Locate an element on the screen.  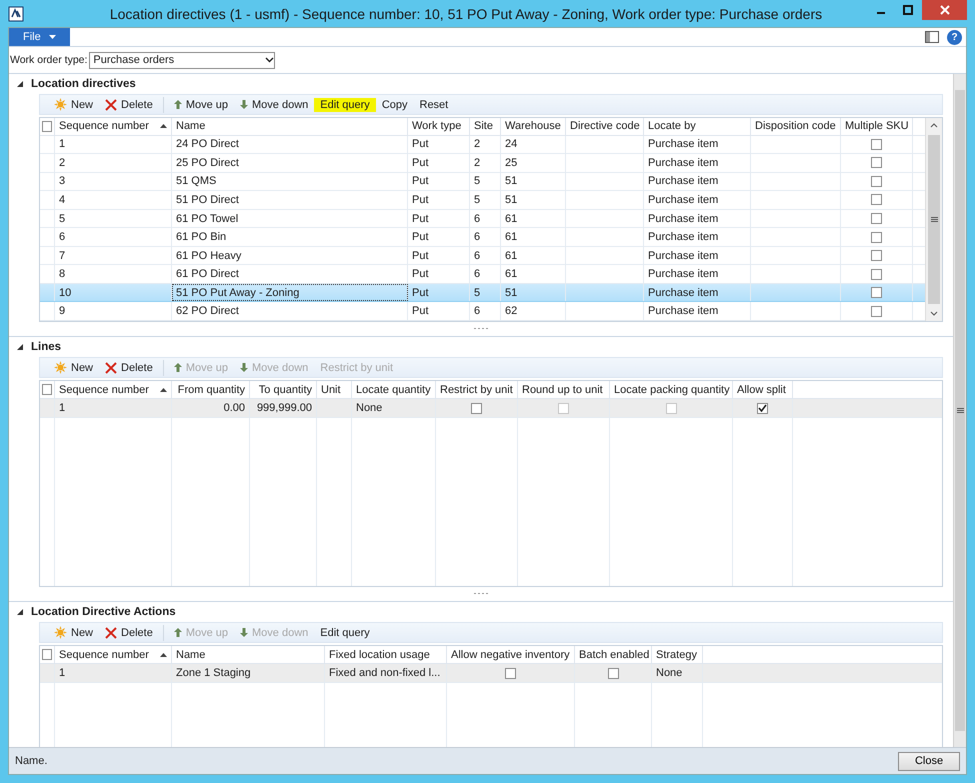
table-cell: 51 PO Direct is located at coordinates (290, 200).